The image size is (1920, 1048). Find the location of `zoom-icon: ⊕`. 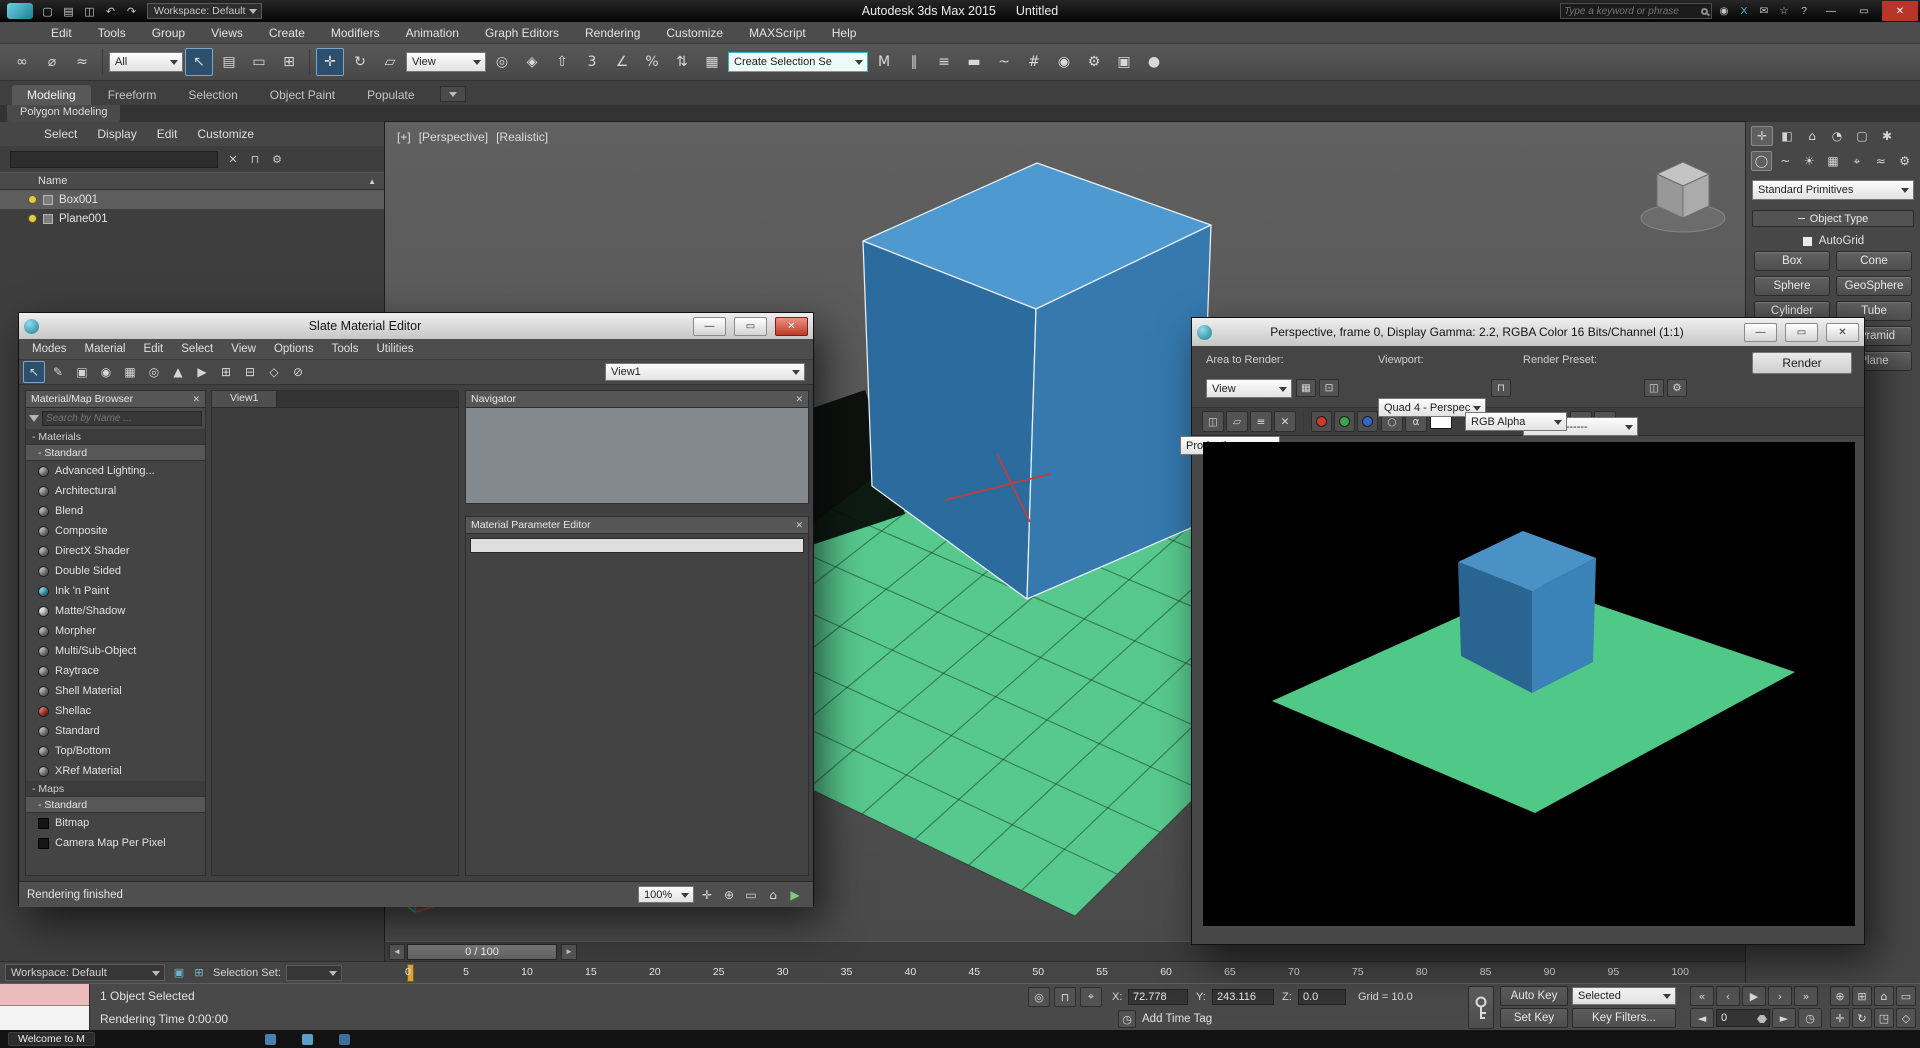

zoom-icon: ⊕ is located at coordinates (1840, 996).